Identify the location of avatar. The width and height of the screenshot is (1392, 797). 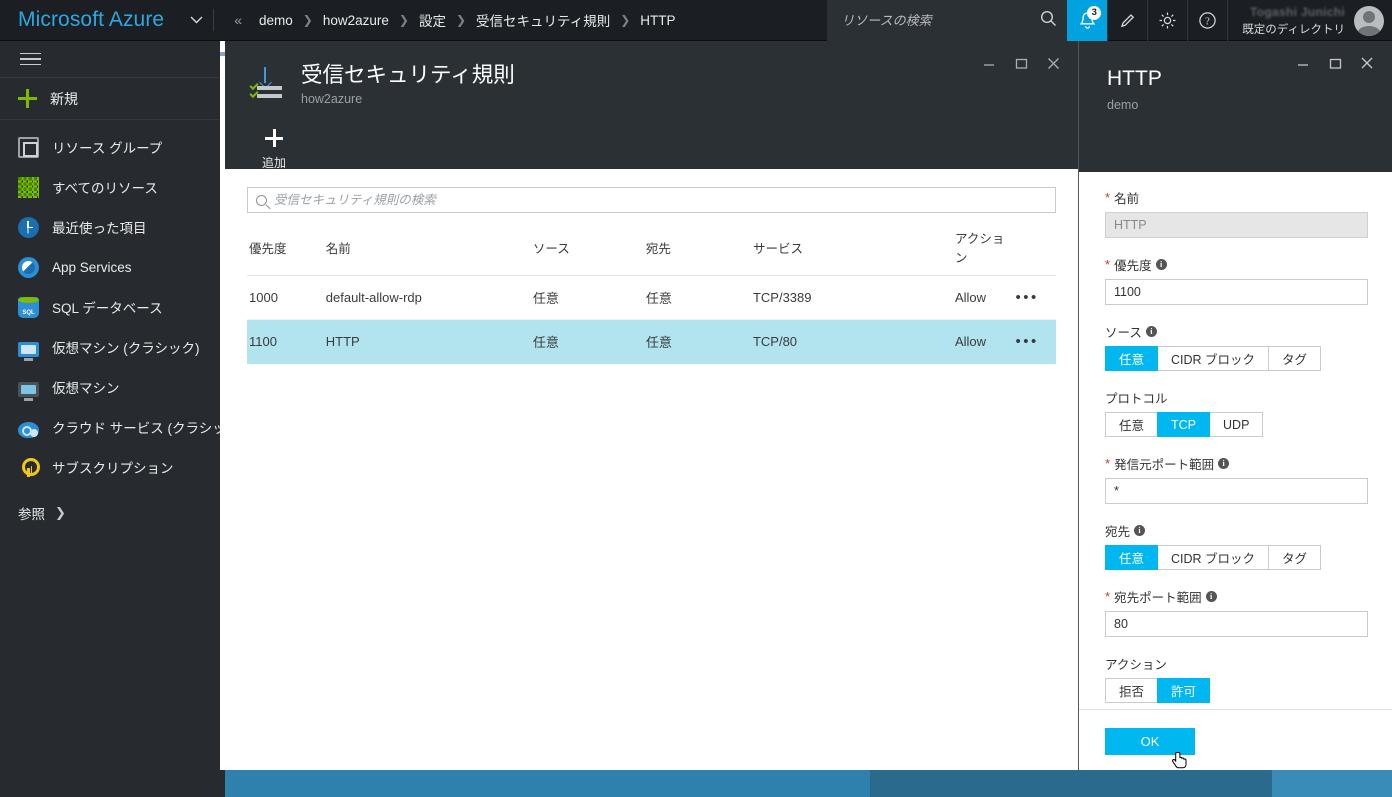
(1369, 20).